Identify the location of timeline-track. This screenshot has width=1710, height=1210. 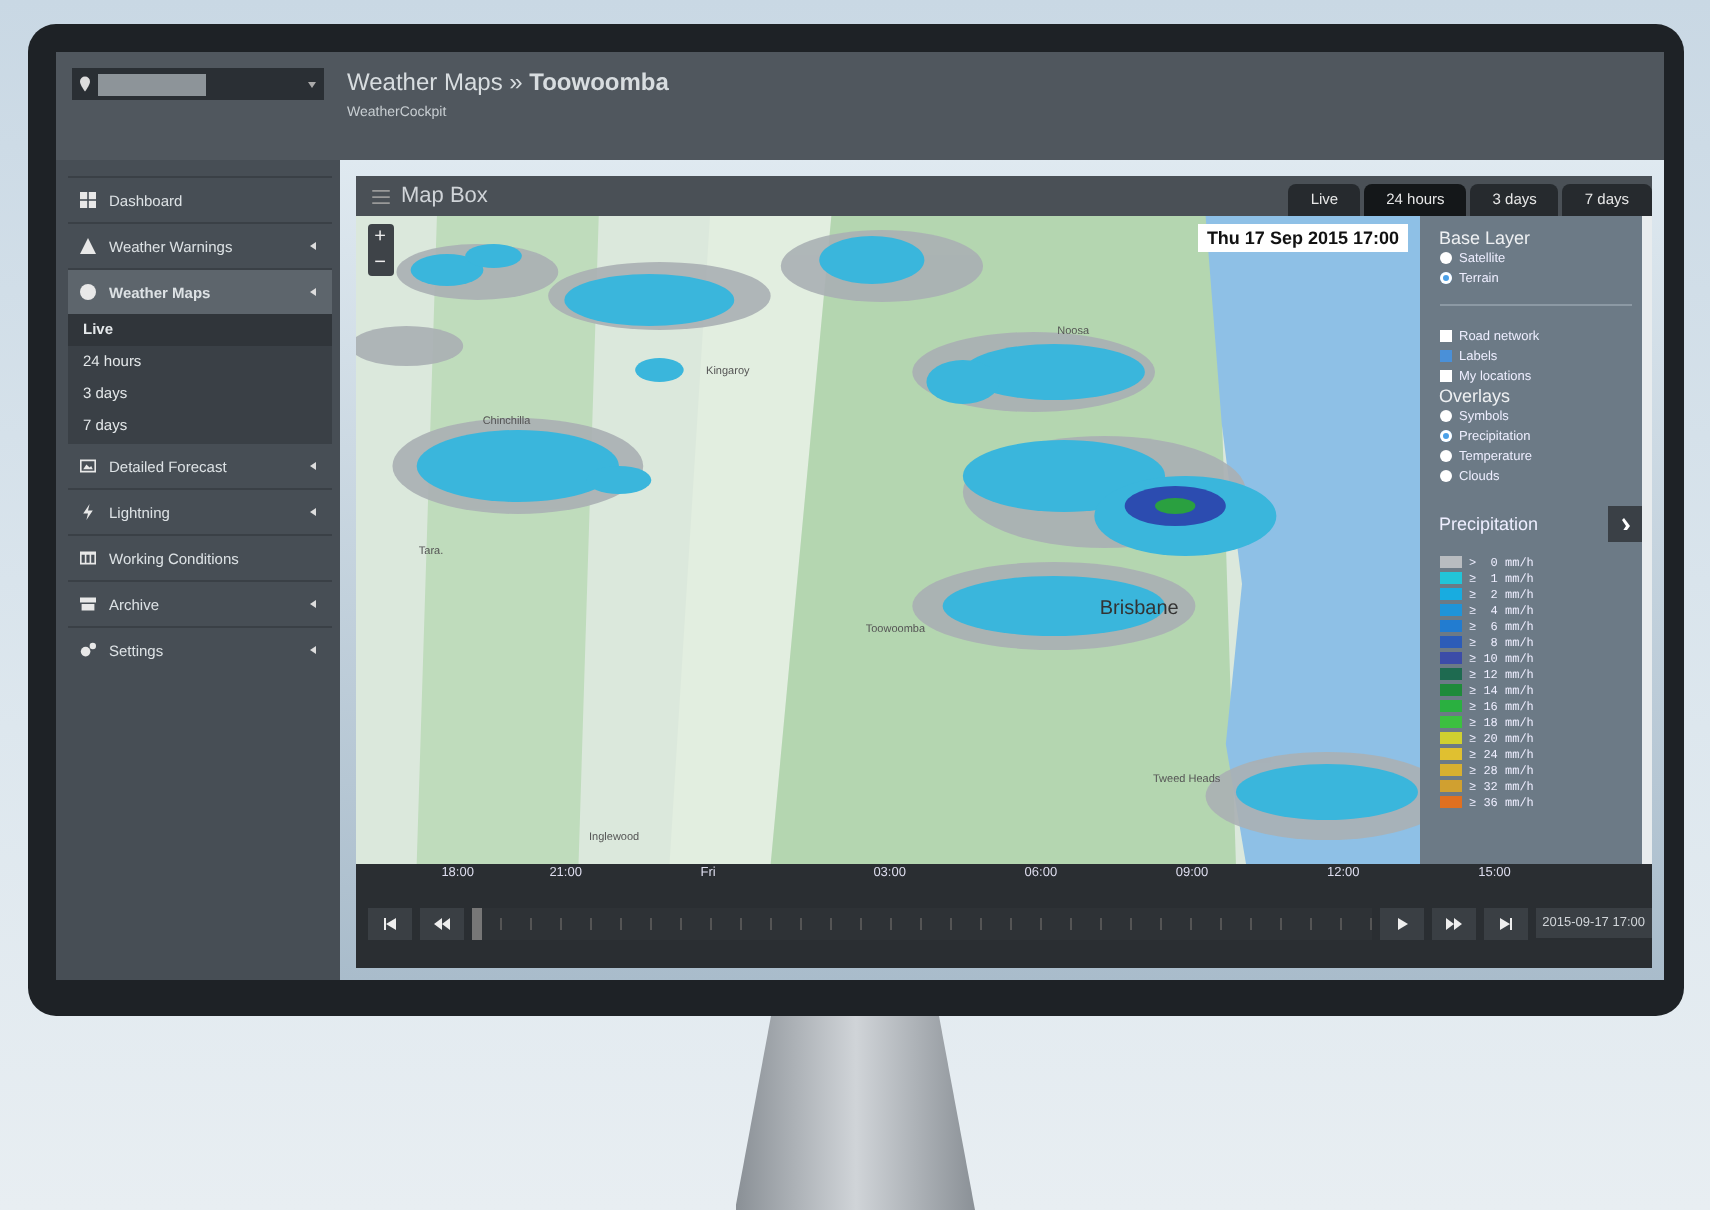
(922, 923).